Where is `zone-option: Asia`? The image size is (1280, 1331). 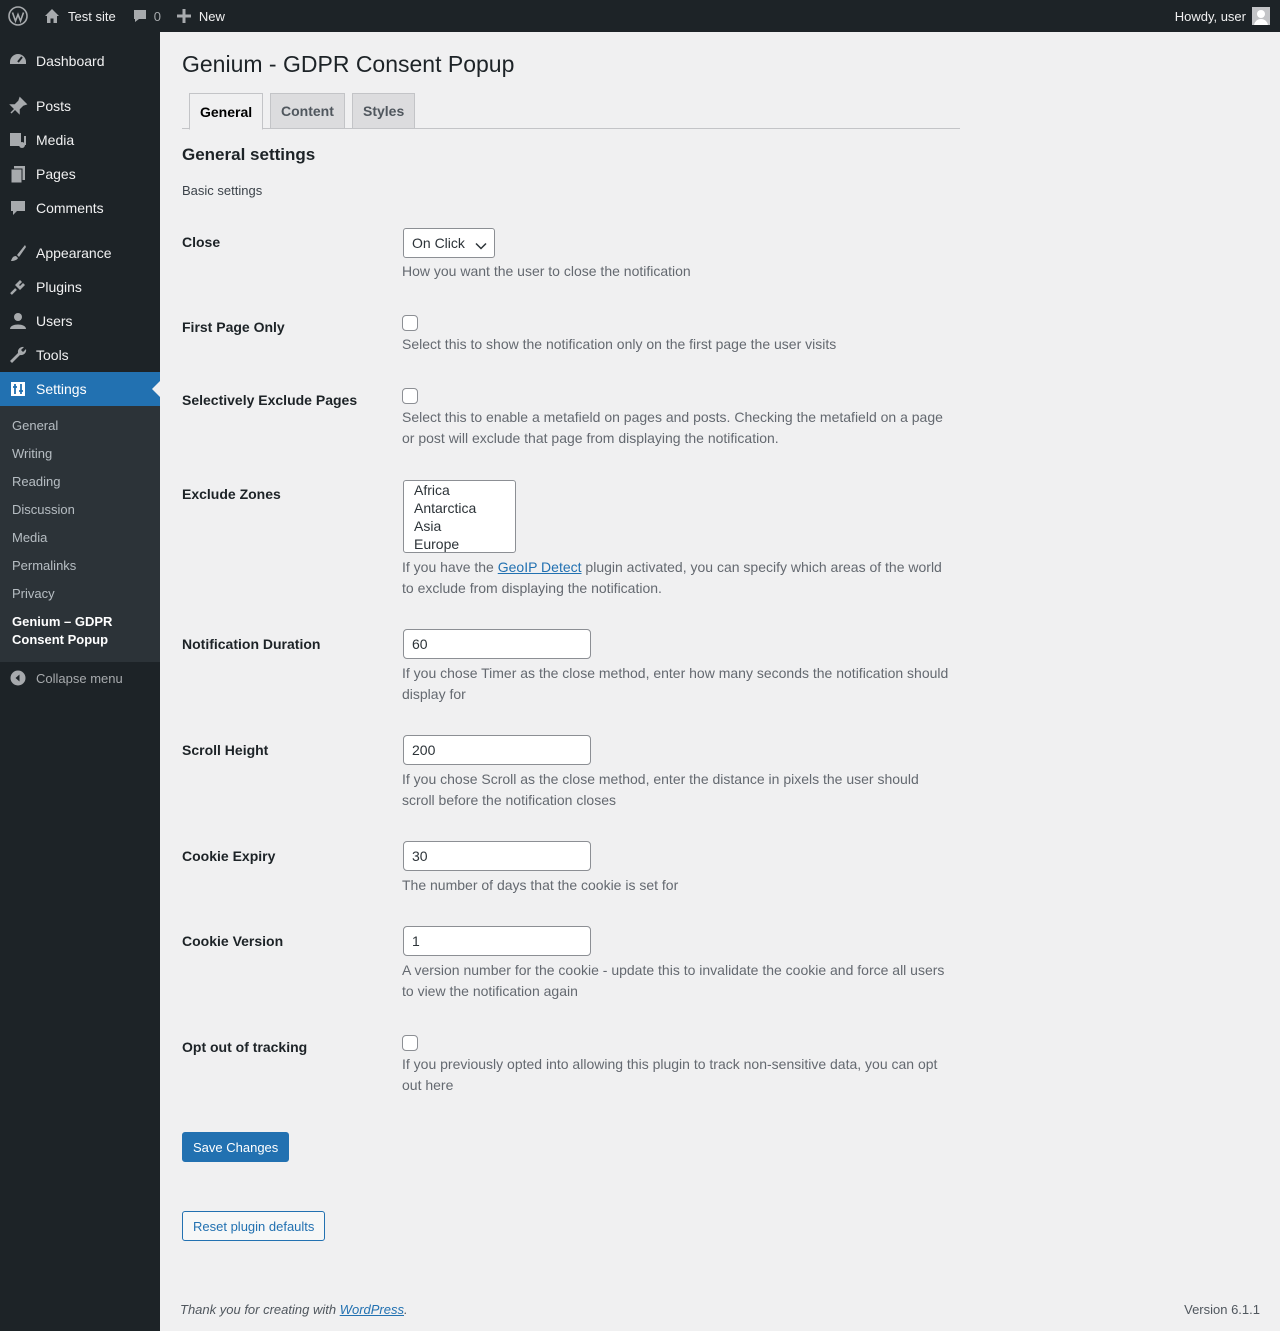 zone-option: Asia is located at coordinates (459, 526).